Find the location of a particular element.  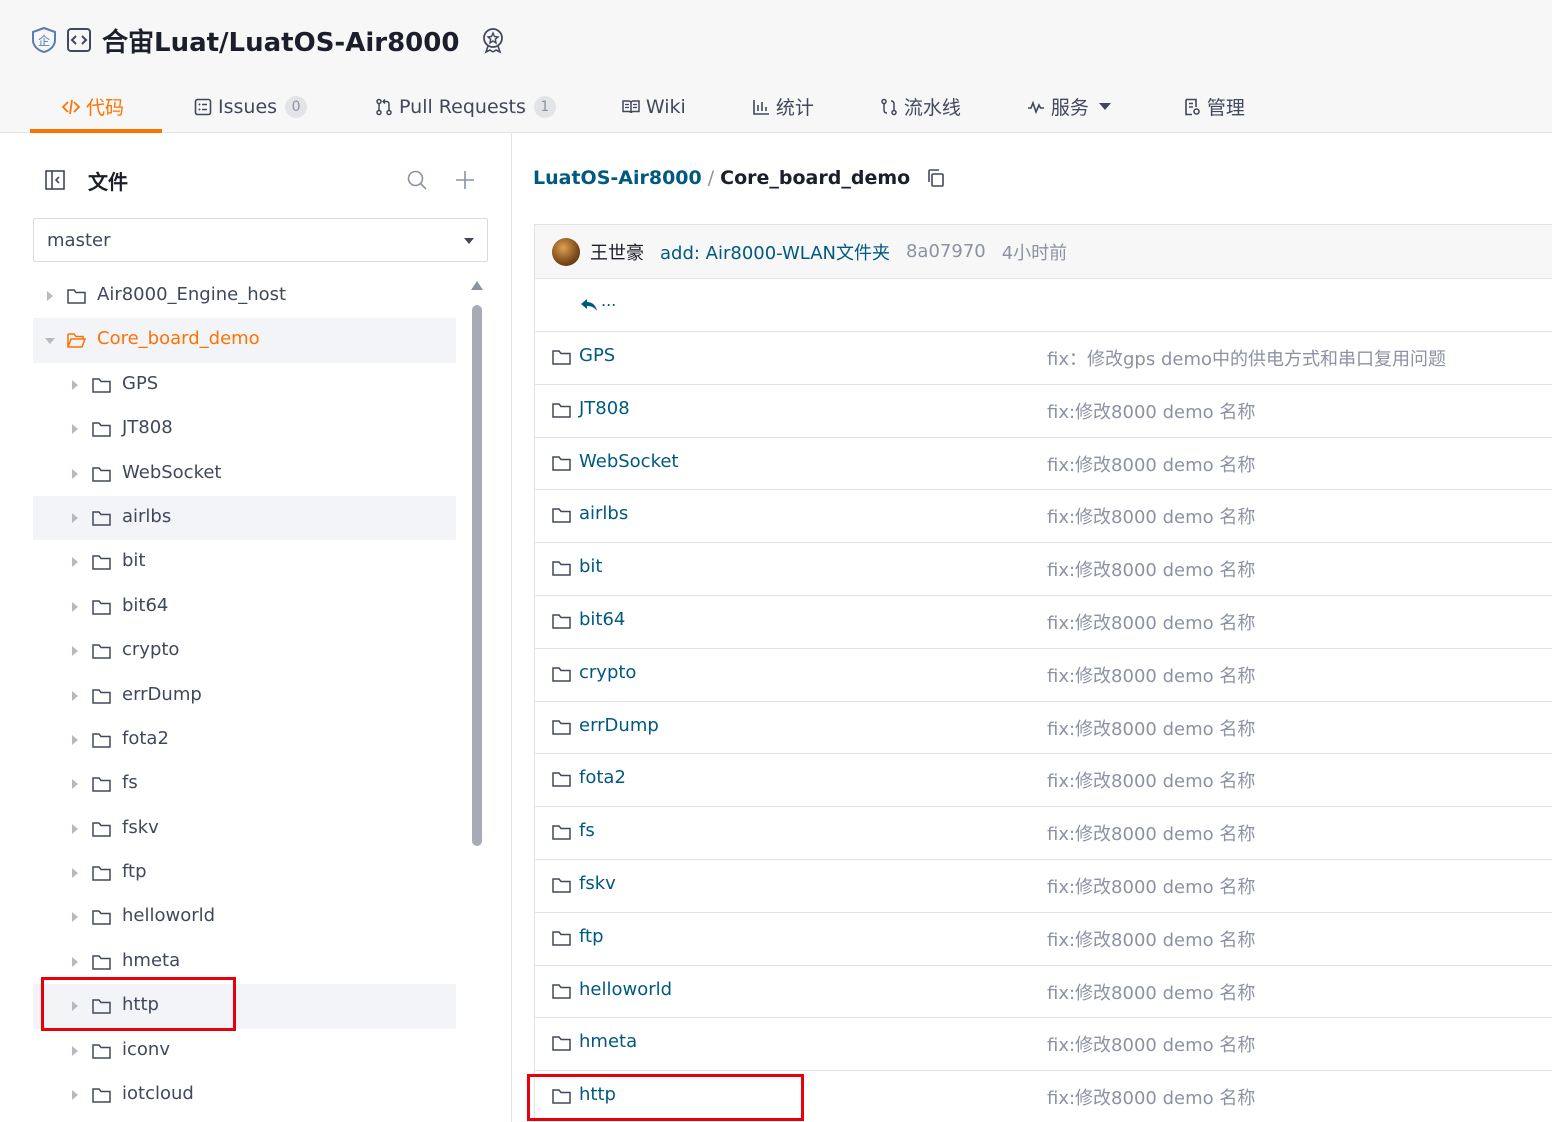

author-avatar is located at coordinates (566, 251).